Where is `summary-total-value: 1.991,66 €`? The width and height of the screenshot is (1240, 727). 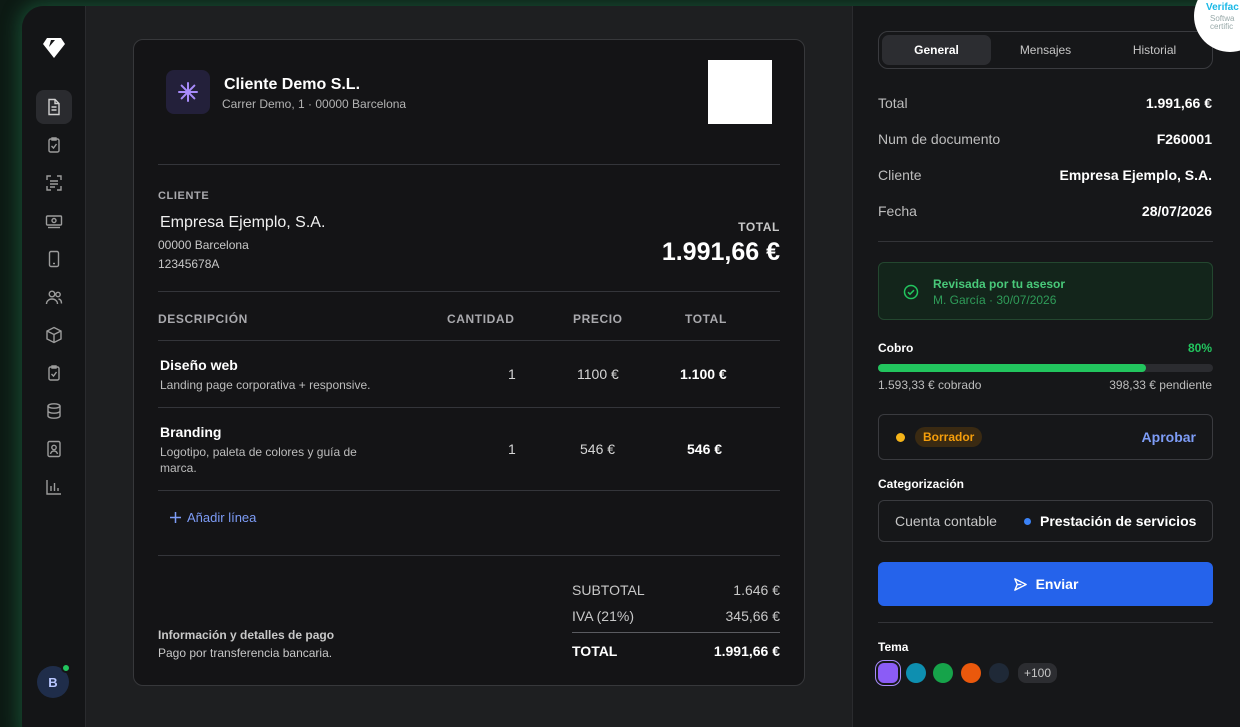
summary-total-value: 1.991,66 € is located at coordinates (746, 651).